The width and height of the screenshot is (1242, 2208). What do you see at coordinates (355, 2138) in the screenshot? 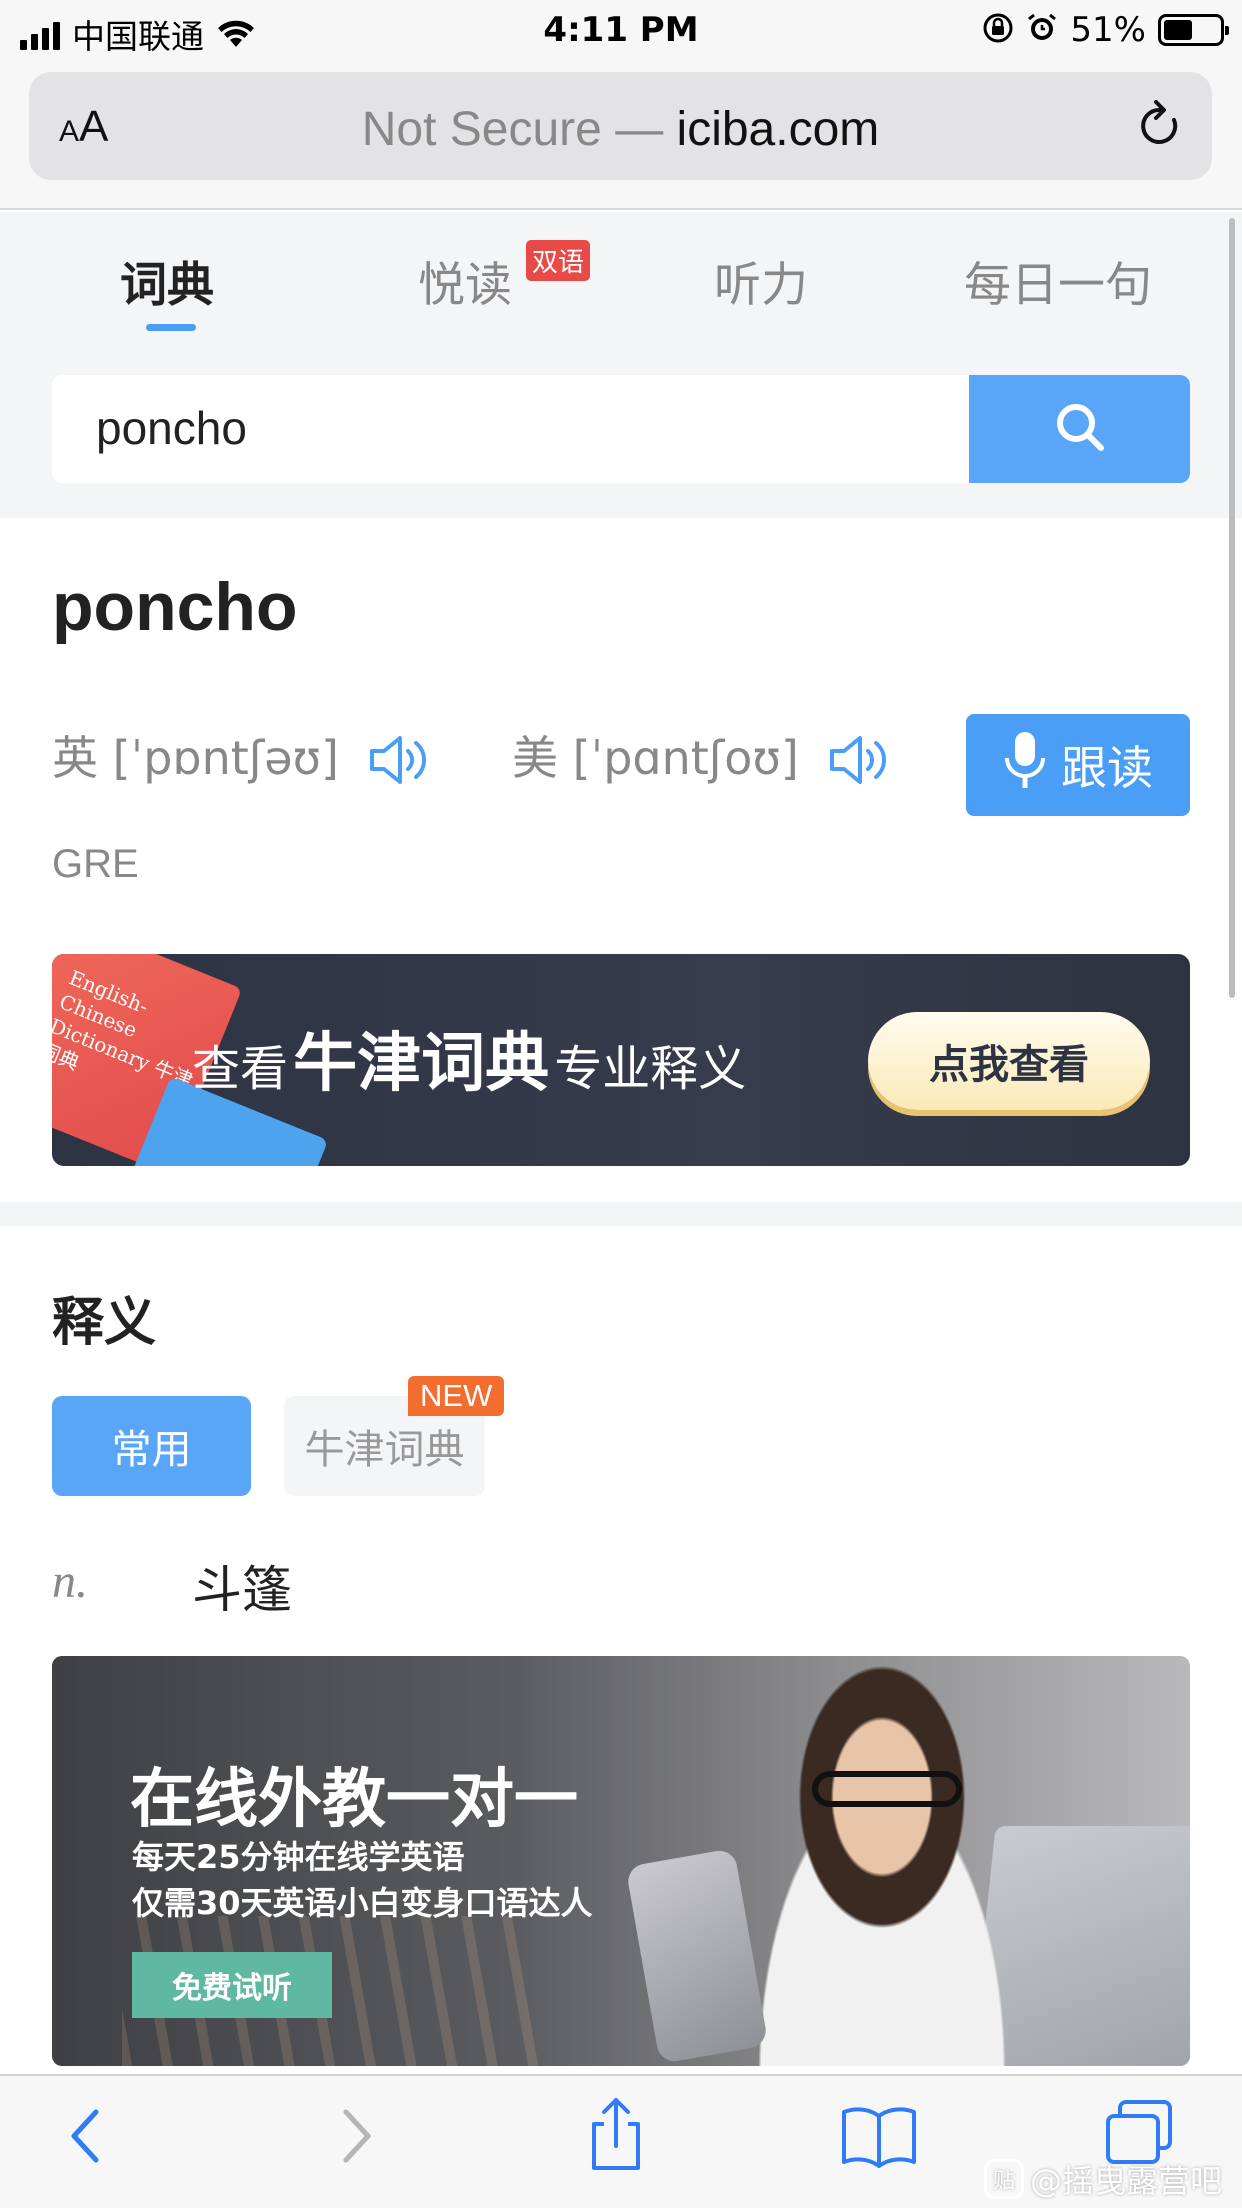
I see `forward-icon` at bounding box center [355, 2138].